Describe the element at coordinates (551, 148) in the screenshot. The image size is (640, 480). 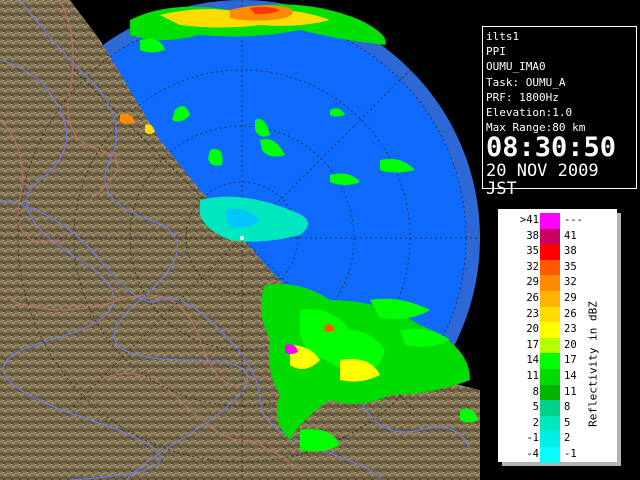
I see `scan-time: 08:30:50` at that location.